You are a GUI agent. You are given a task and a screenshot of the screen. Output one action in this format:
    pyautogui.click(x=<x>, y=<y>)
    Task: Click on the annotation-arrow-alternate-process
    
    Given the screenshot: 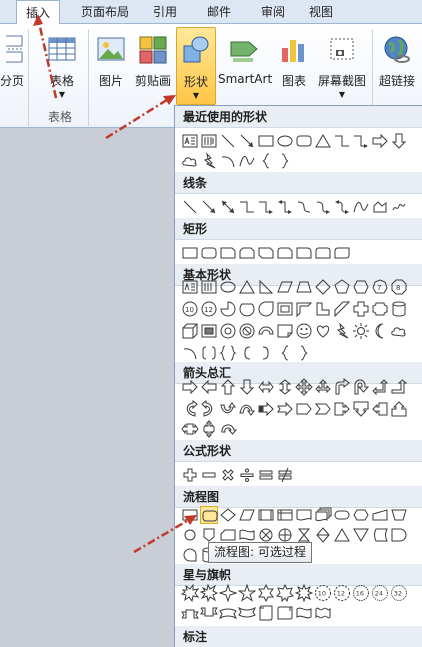 What is the action you would take?
    pyautogui.click(x=163, y=535)
    